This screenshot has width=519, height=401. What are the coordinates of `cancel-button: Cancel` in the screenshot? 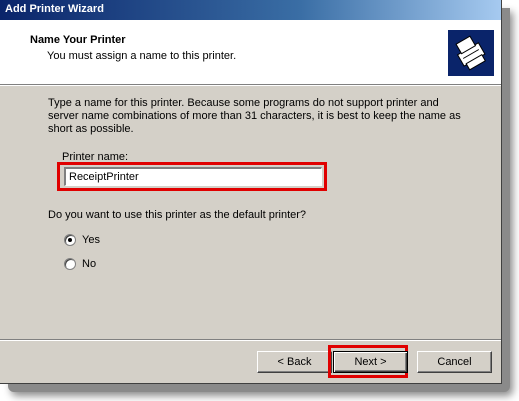 It's located at (454, 362).